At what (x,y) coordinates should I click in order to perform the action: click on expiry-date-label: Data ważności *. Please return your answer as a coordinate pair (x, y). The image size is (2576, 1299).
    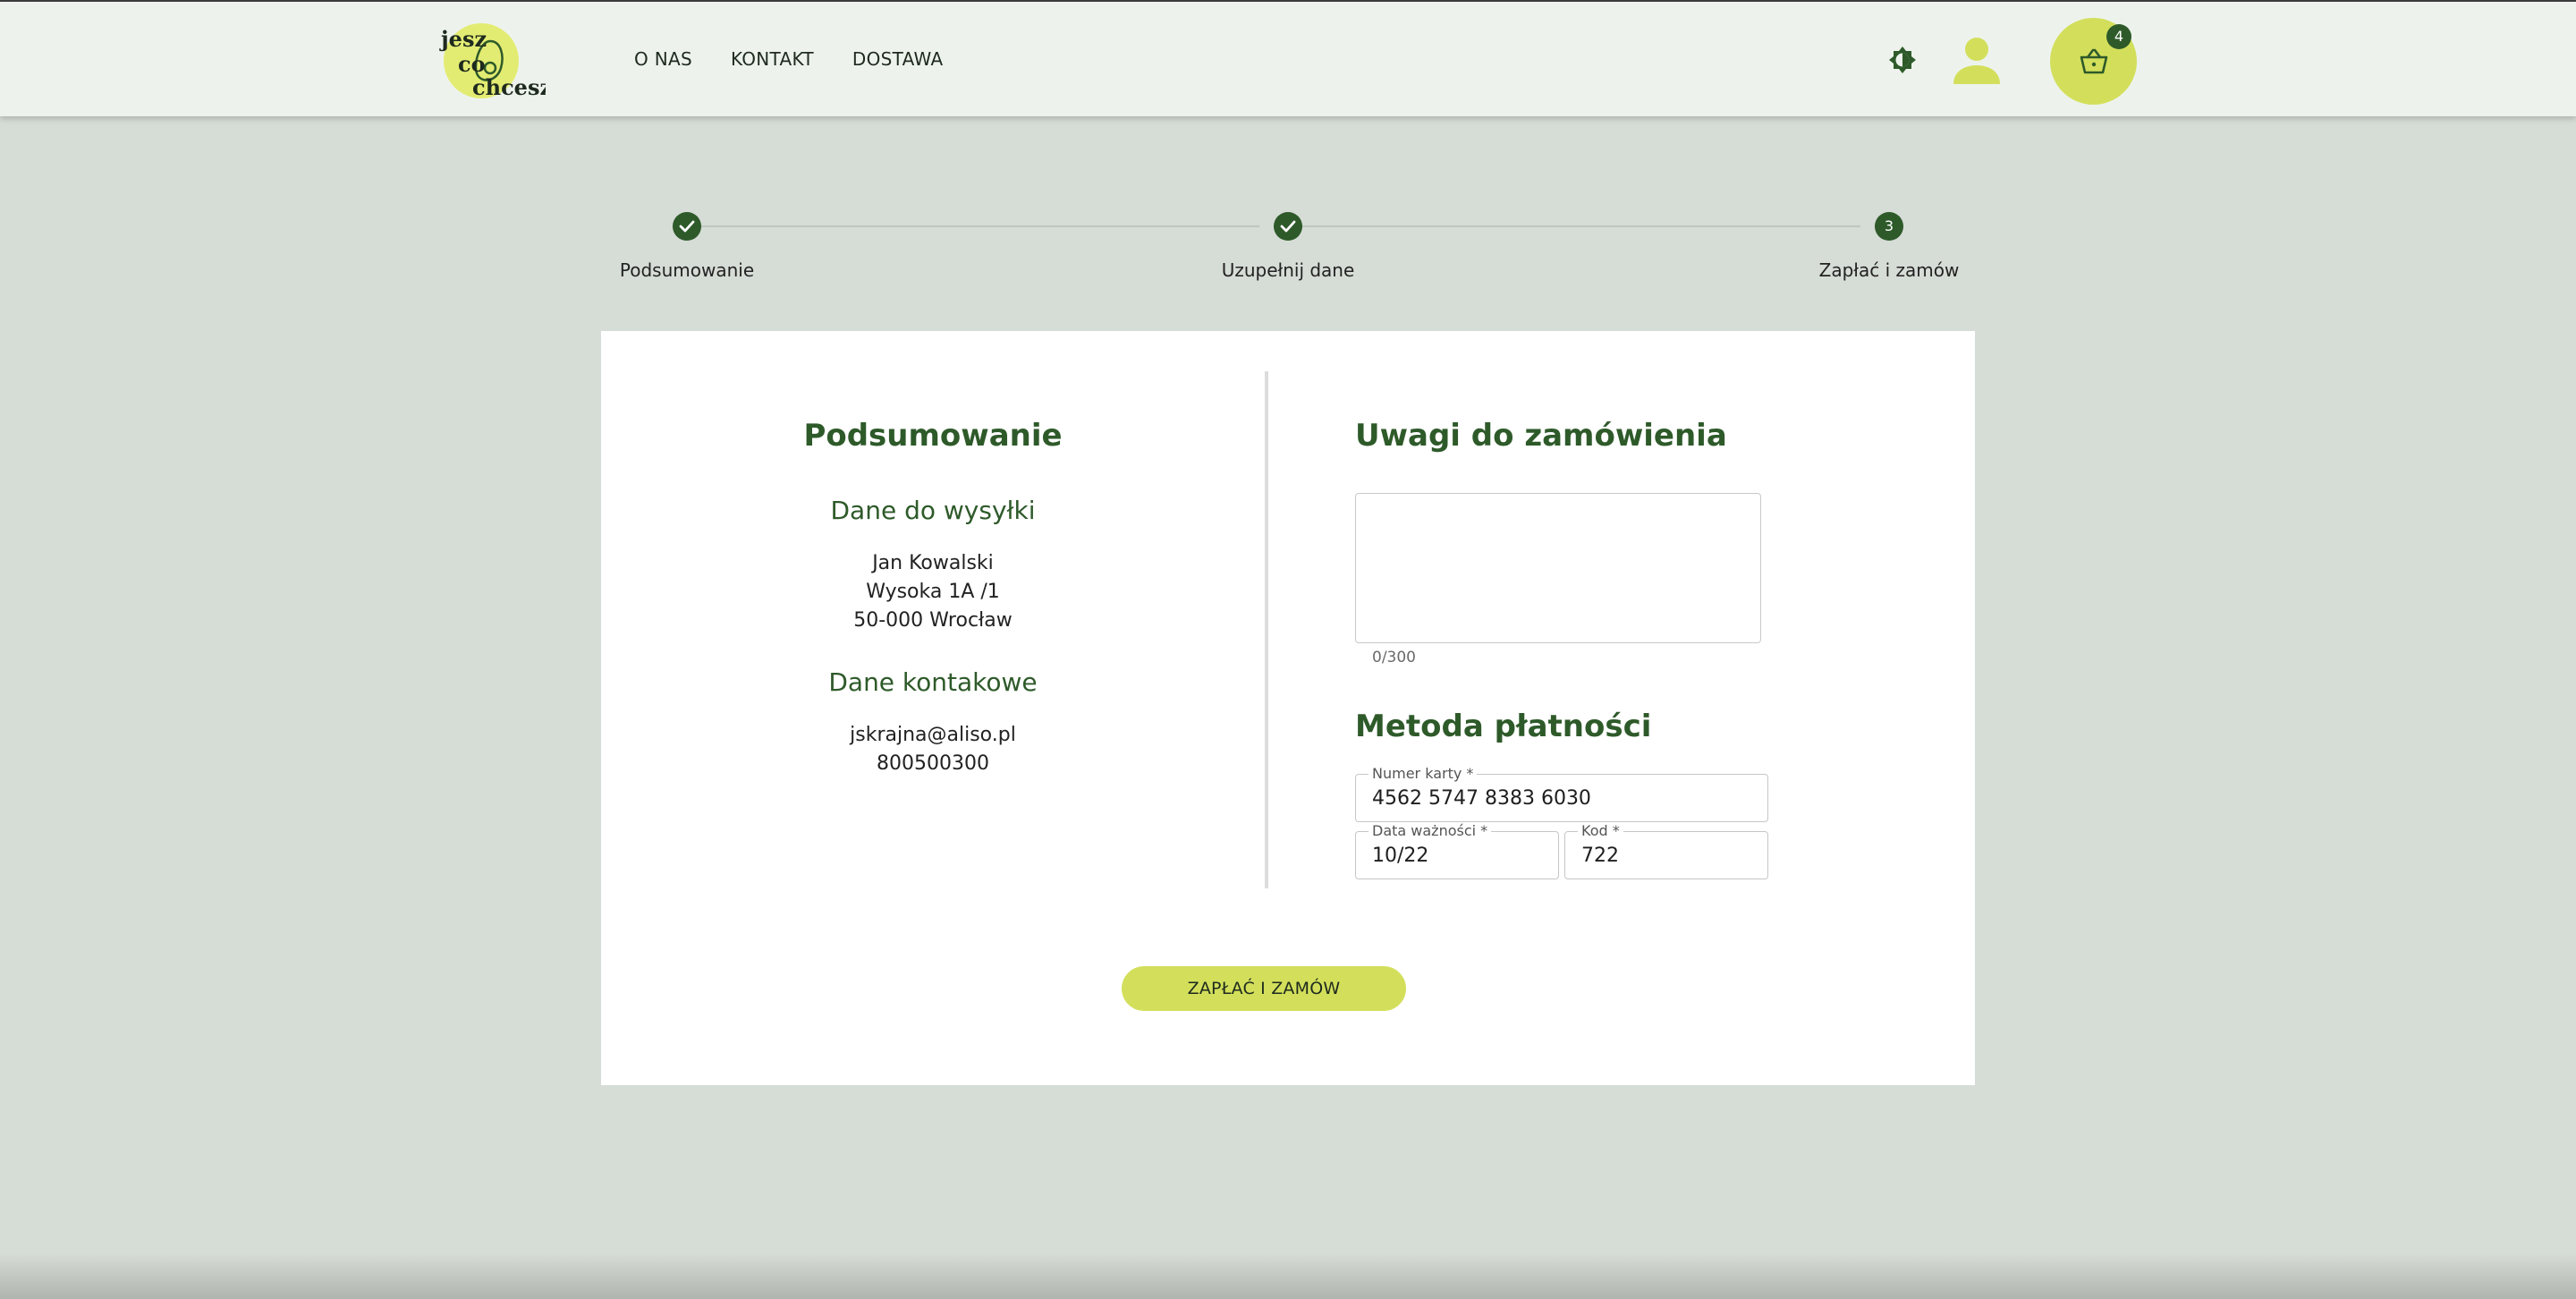
    Looking at the image, I should click on (1430, 830).